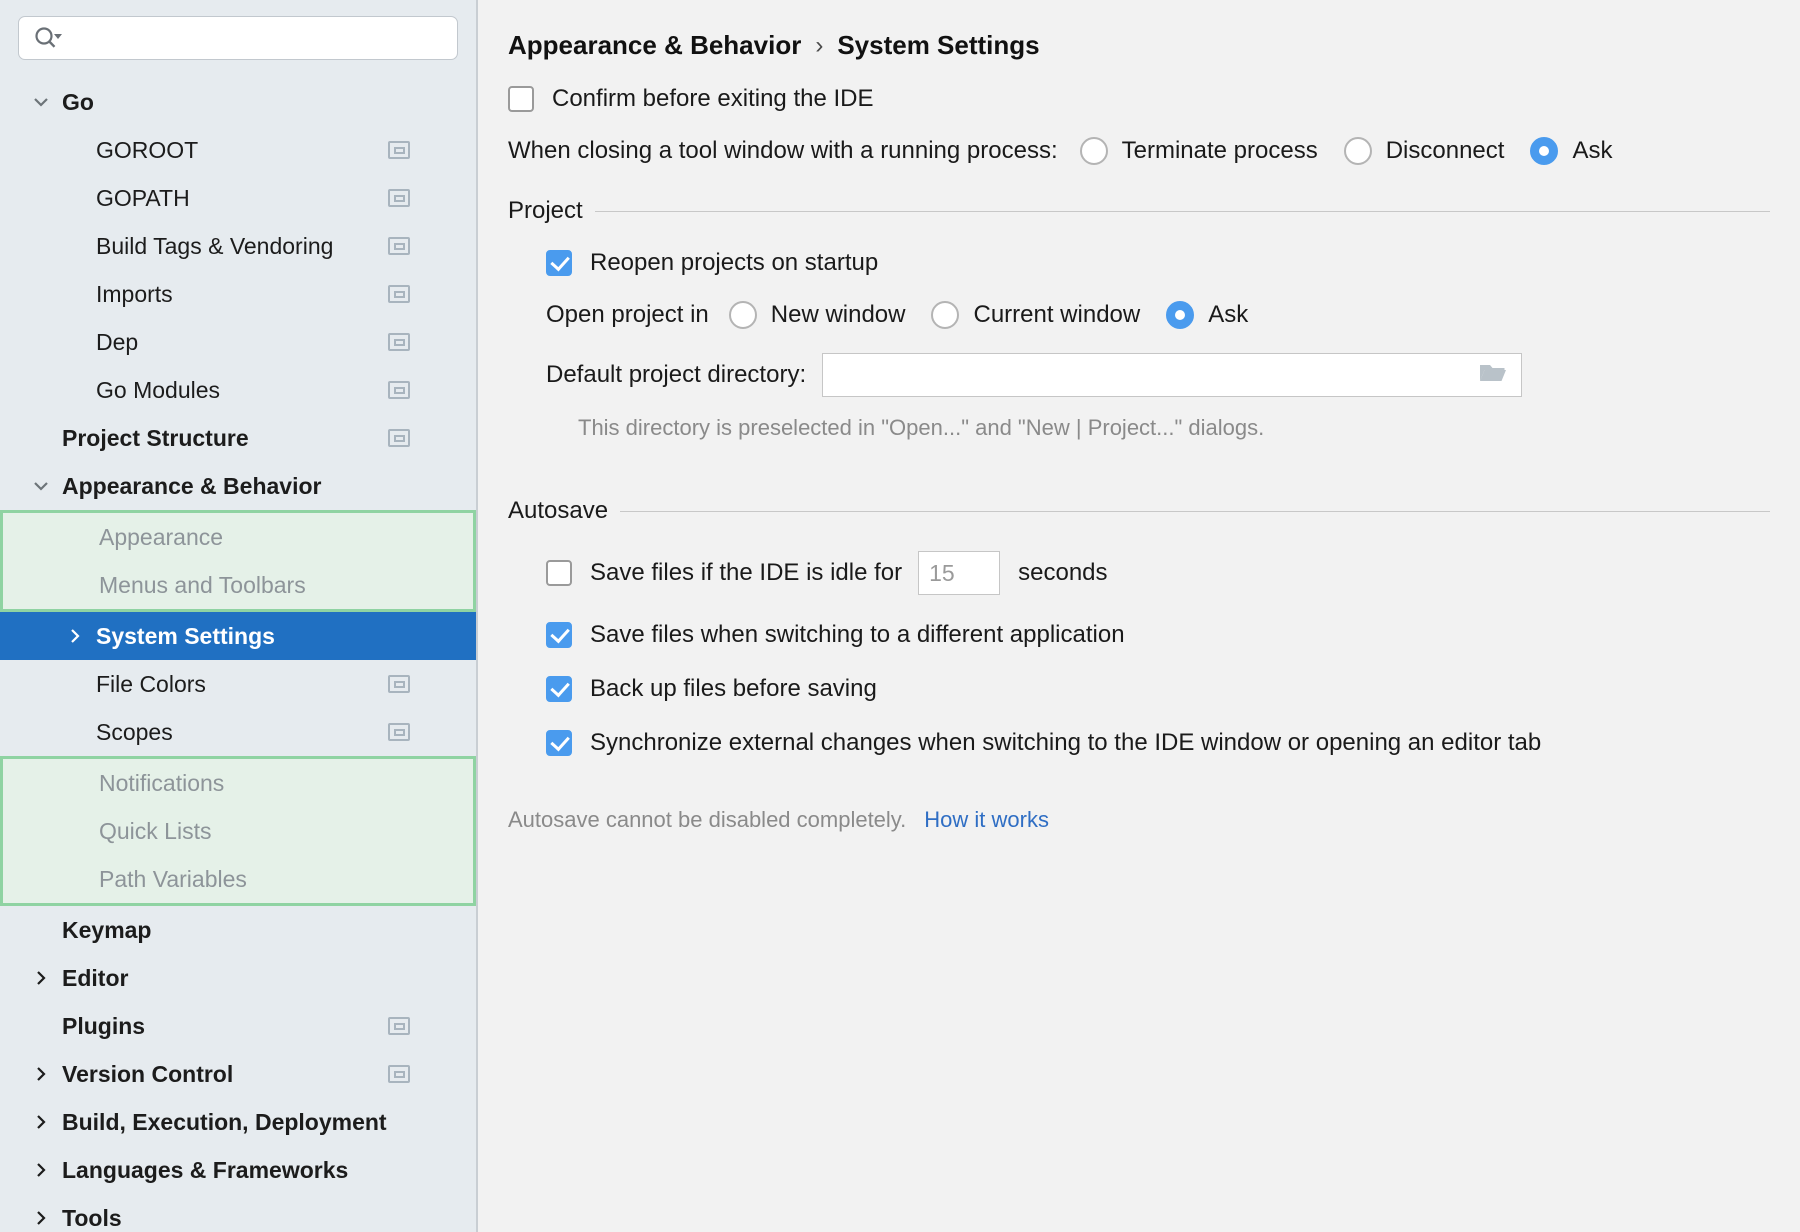 Image resolution: width=1800 pixels, height=1232 pixels. What do you see at coordinates (92, 1217) in the screenshot?
I see `sidebar-item-label: Tools` at bounding box center [92, 1217].